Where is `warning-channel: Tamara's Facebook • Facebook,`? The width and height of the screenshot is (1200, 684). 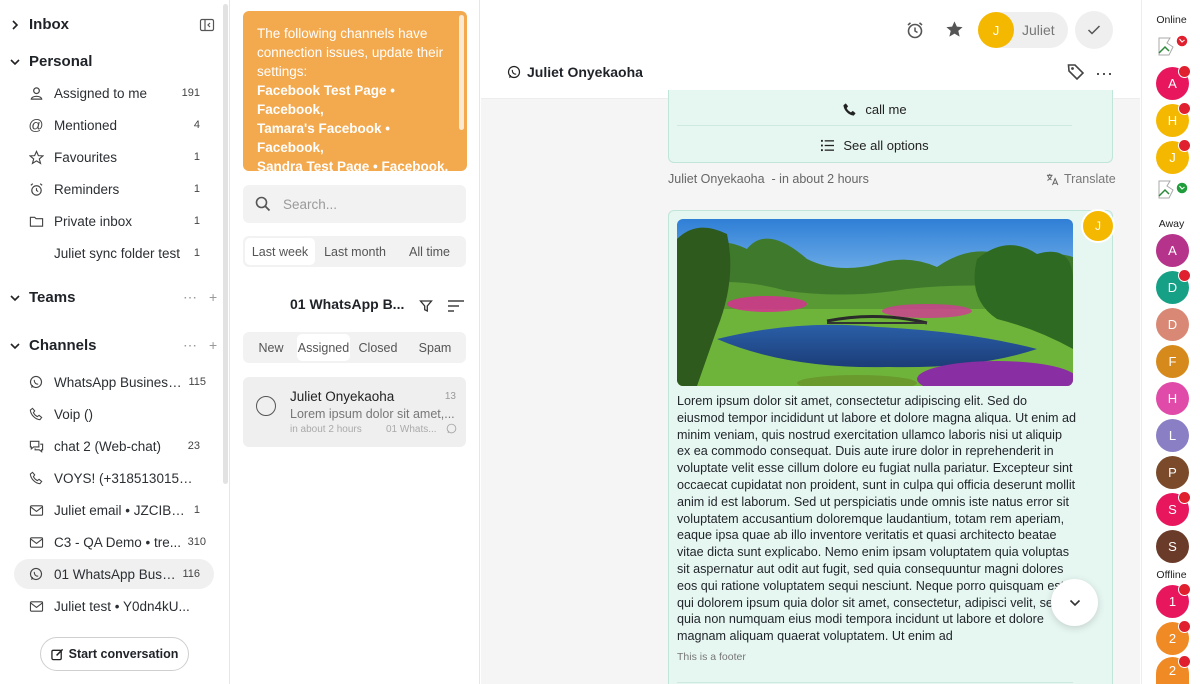
warning-channel: Tamara's Facebook • Facebook, is located at coordinates (355, 138).